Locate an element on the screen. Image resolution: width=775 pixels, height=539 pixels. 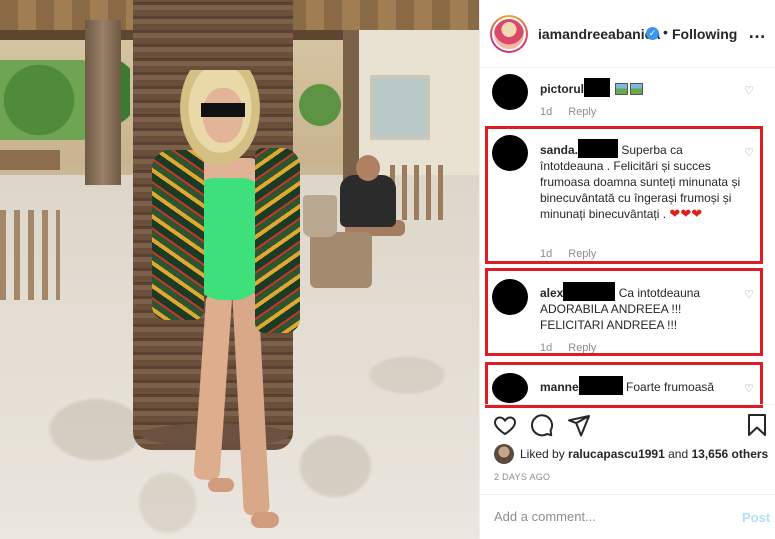
comment-time: 1d is located at coordinates (546, 112).